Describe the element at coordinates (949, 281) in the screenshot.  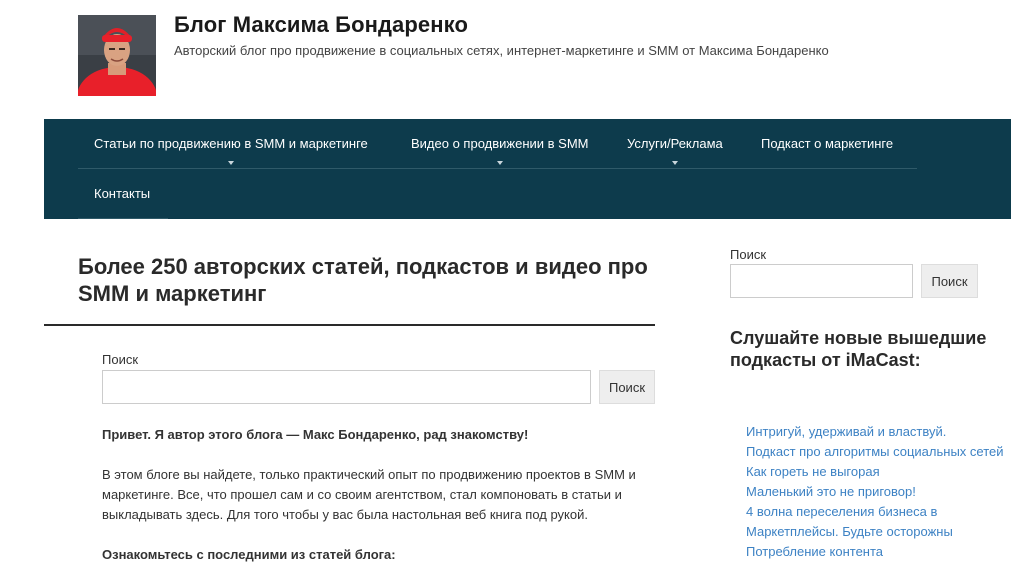
I see `sidebar-search-button: Поиск` at that location.